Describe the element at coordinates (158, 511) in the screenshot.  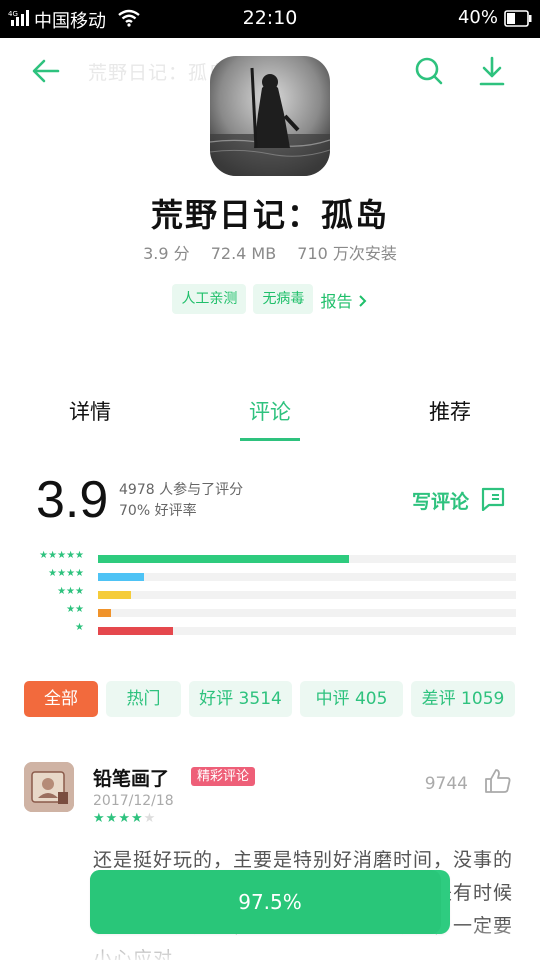
I see `good-rate: 70% 好评率` at that location.